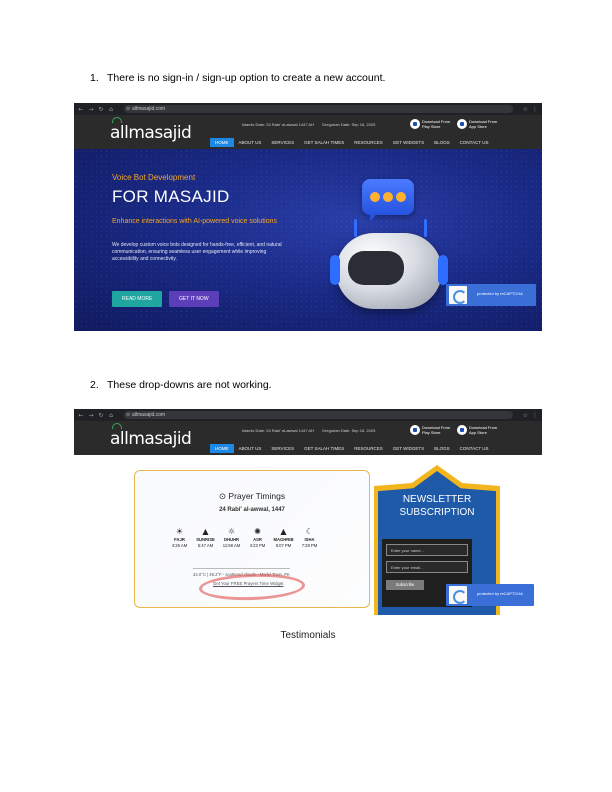 This screenshot has width=612, height=792. Describe the element at coordinates (94, 385) in the screenshot. I see `item-number: 2.` at that location.